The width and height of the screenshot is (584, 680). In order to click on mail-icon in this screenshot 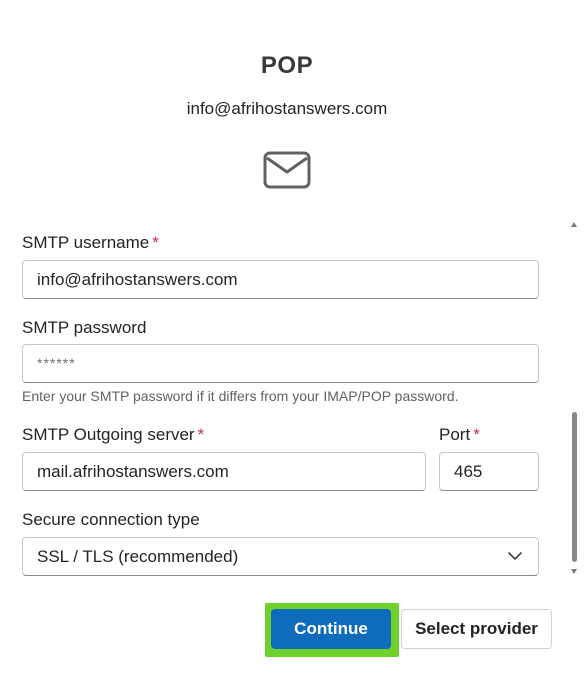, I will do `click(287, 170)`.